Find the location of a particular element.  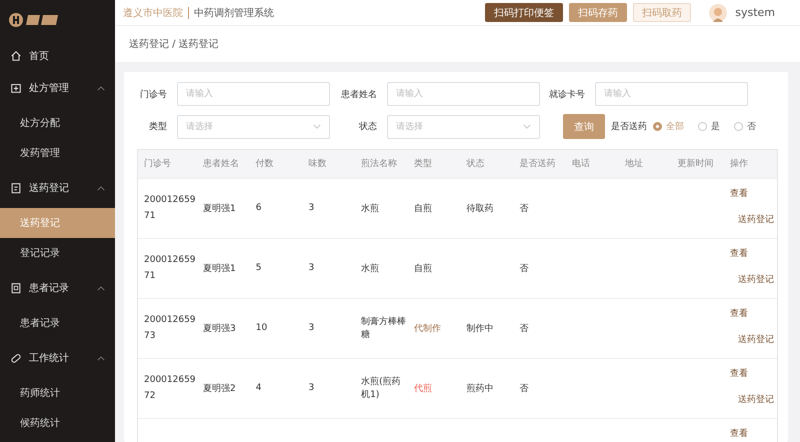

submenu-item: 发药管理 is located at coordinates (57, 153).